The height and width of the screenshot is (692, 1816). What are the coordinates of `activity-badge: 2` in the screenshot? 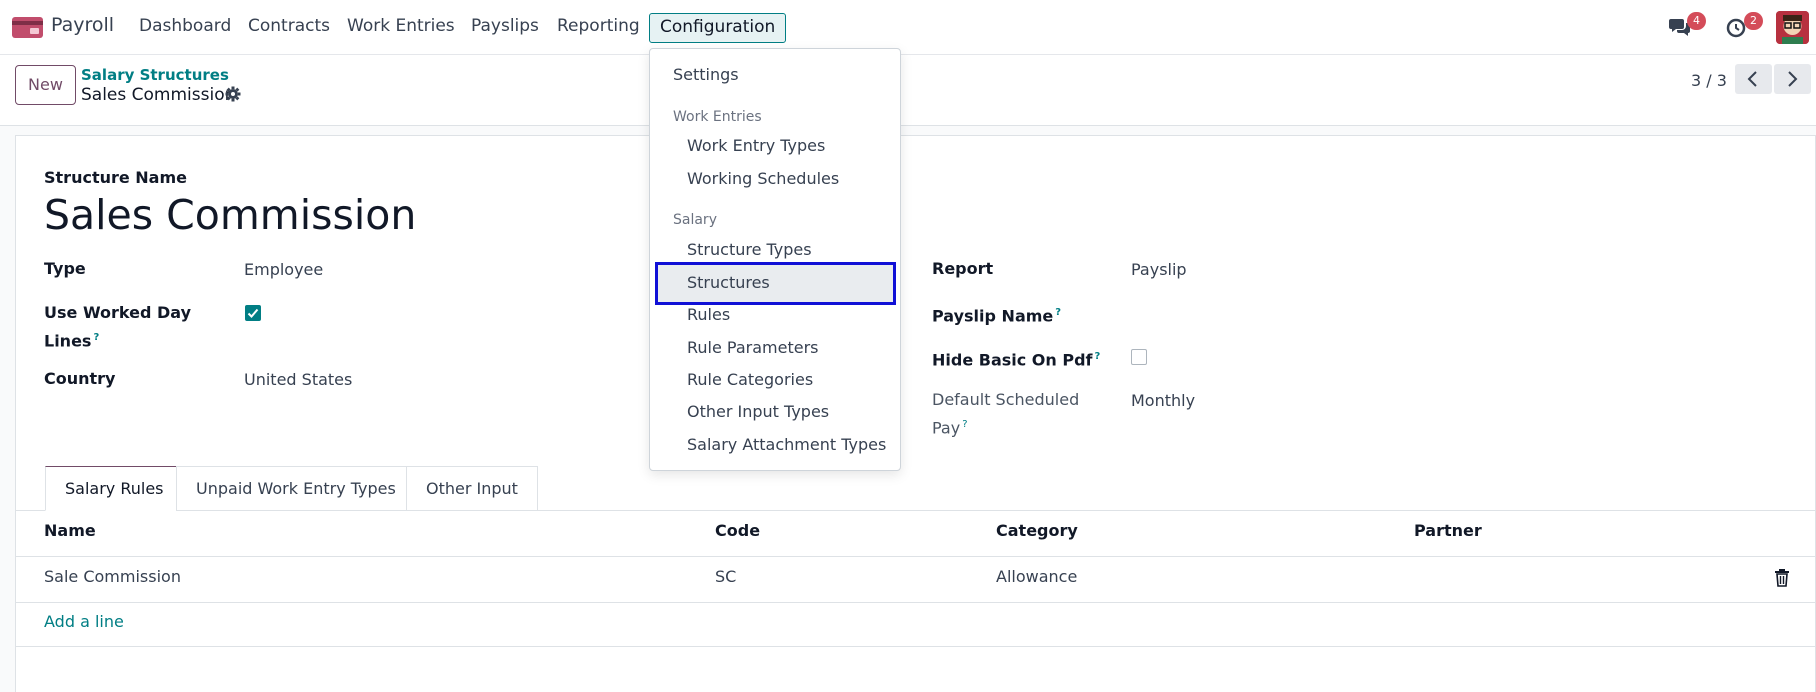 It's located at (1753, 21).